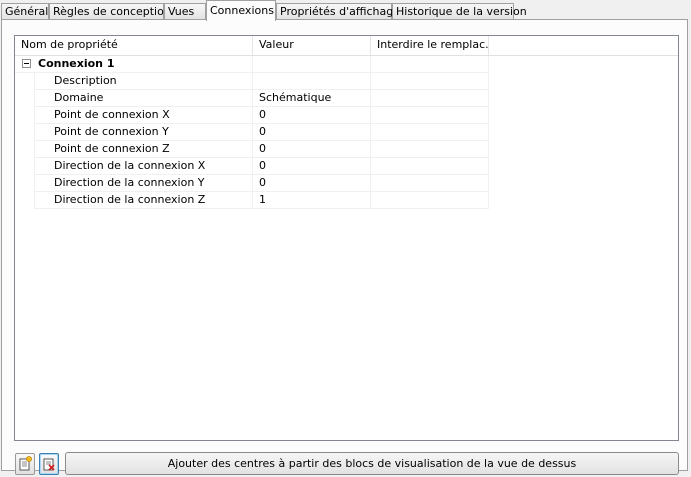  I want to click on add-connection-icon, so click(25, 463).